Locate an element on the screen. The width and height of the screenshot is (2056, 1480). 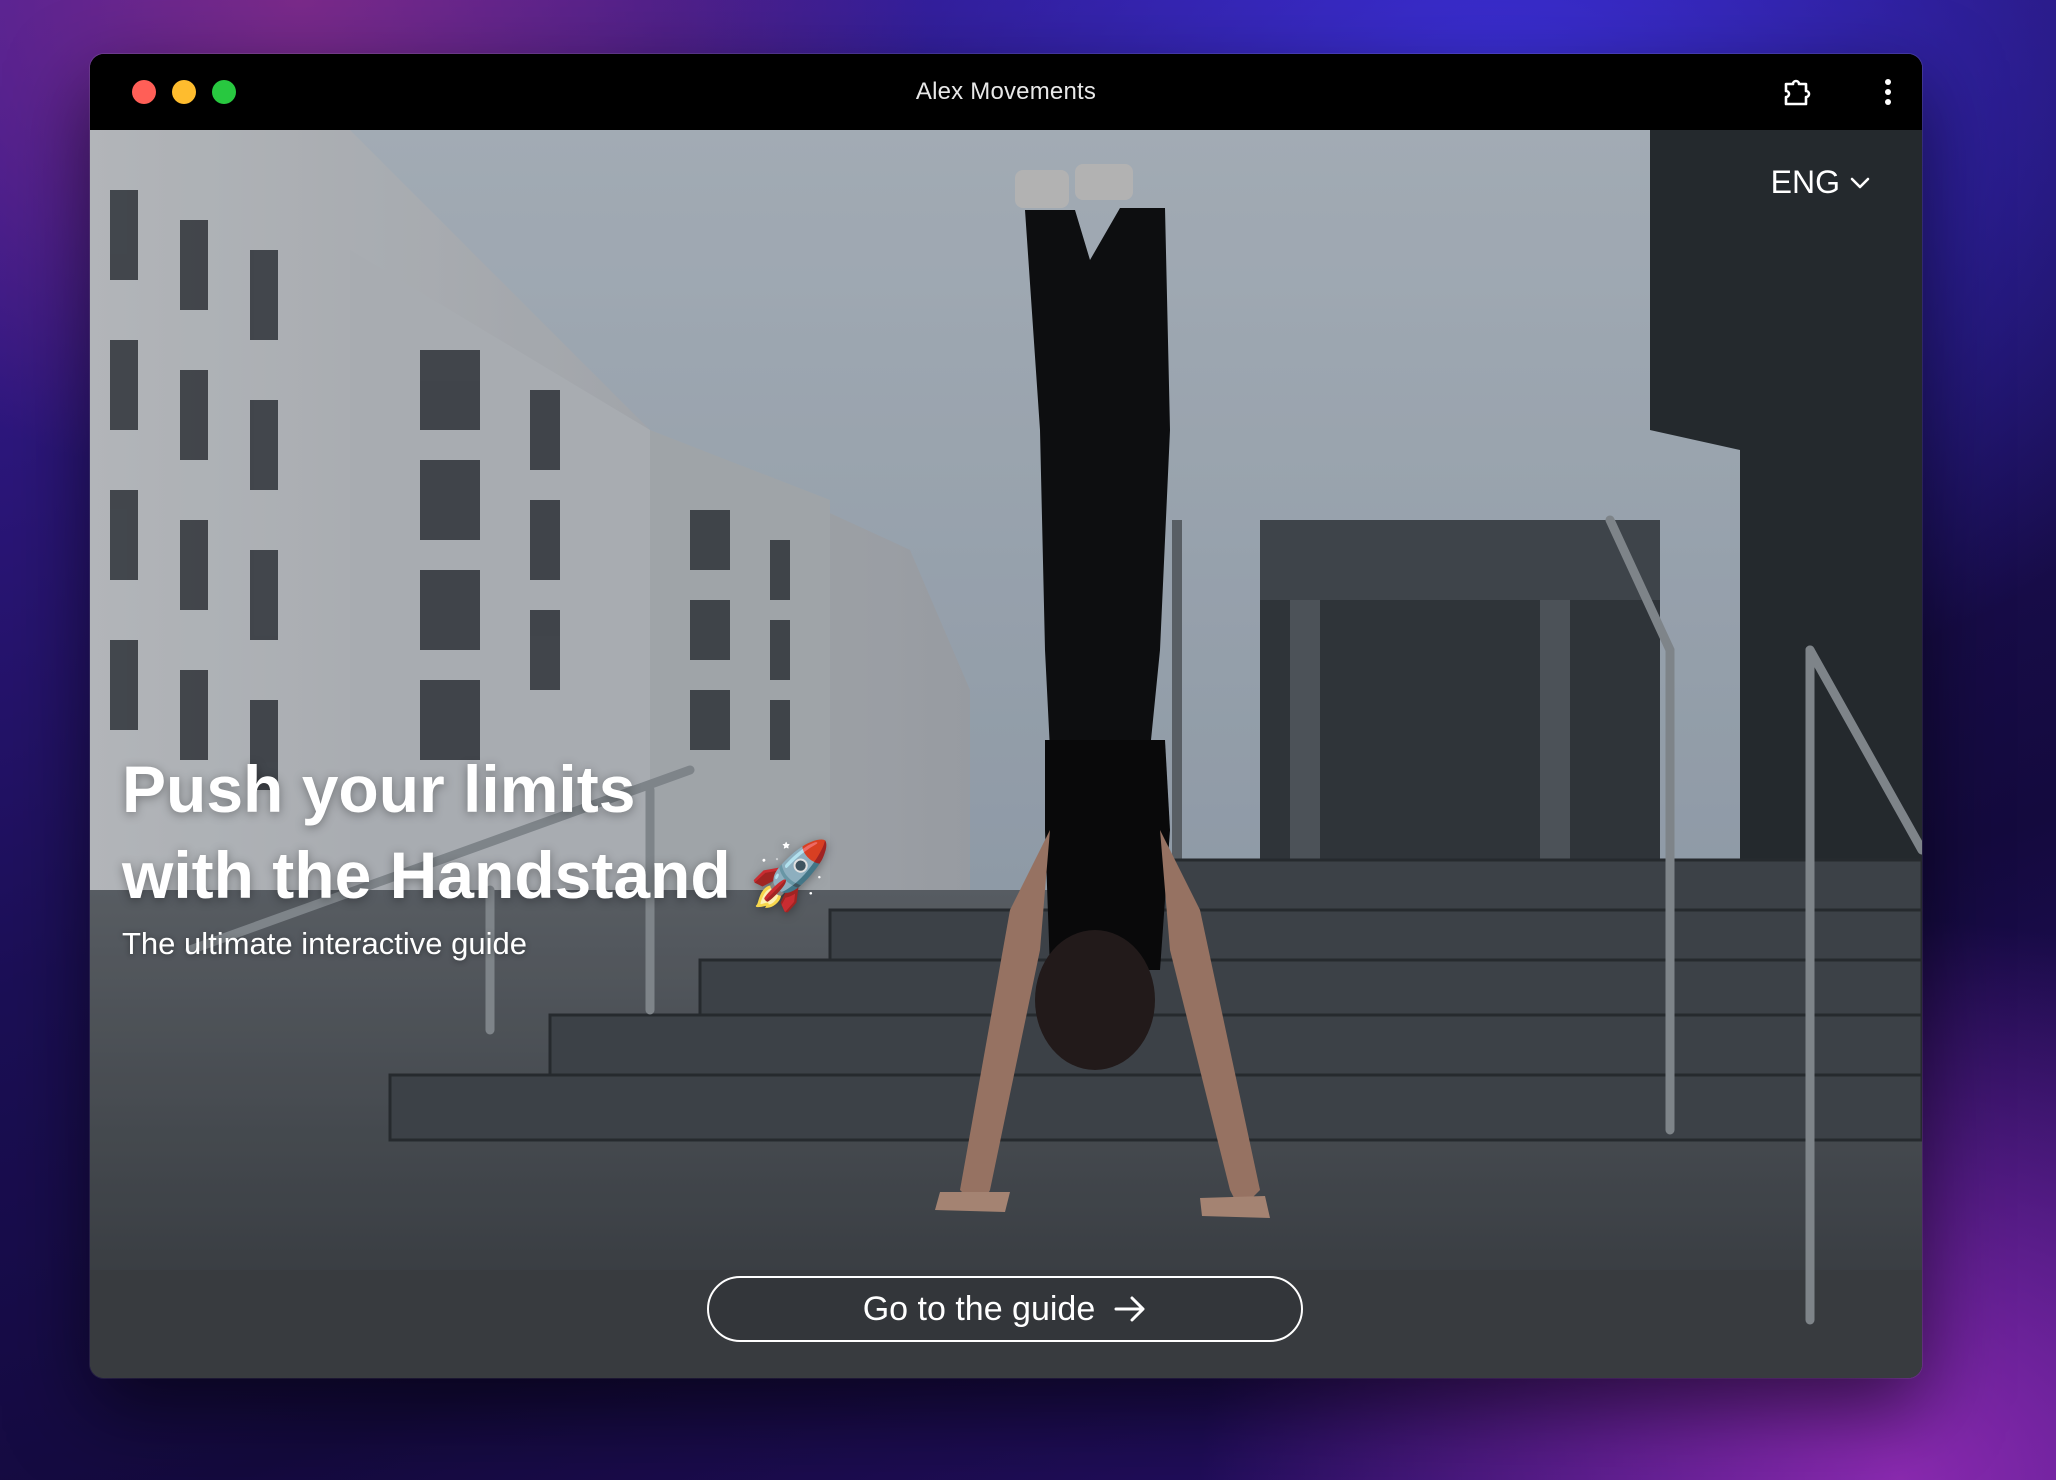
window-title: Alex Movements is located at coordinates (1006, 91).